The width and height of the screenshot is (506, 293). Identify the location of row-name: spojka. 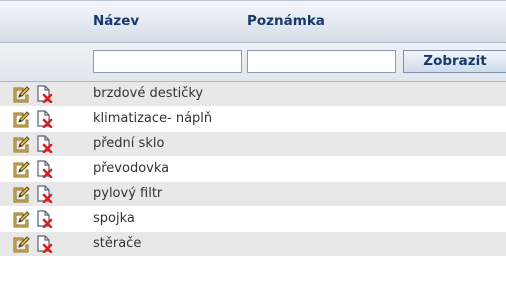
(114, 218).